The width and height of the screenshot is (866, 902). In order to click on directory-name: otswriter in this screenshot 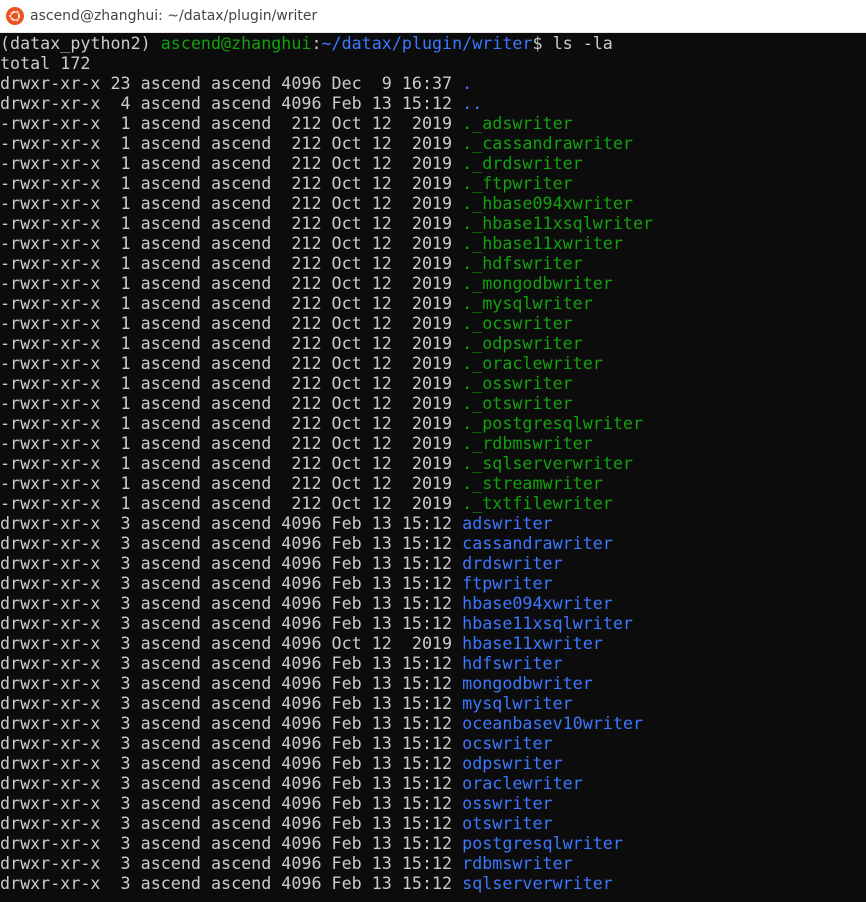, I will do `click(507, 823)`.